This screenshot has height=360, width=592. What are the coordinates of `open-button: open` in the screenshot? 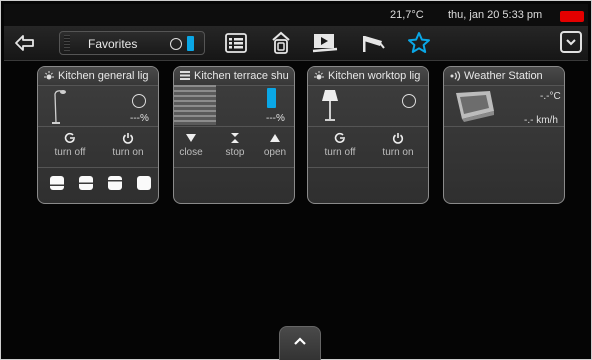 It's located at (273, 145).